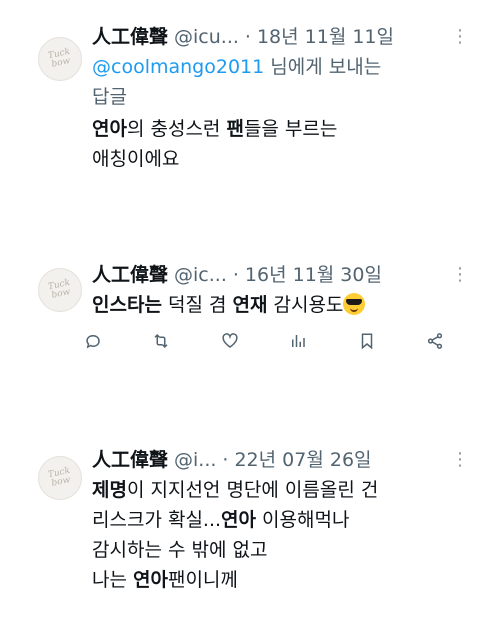 The image size is (480, 624). I want to click on bookmark-icon, so click(367, 341).